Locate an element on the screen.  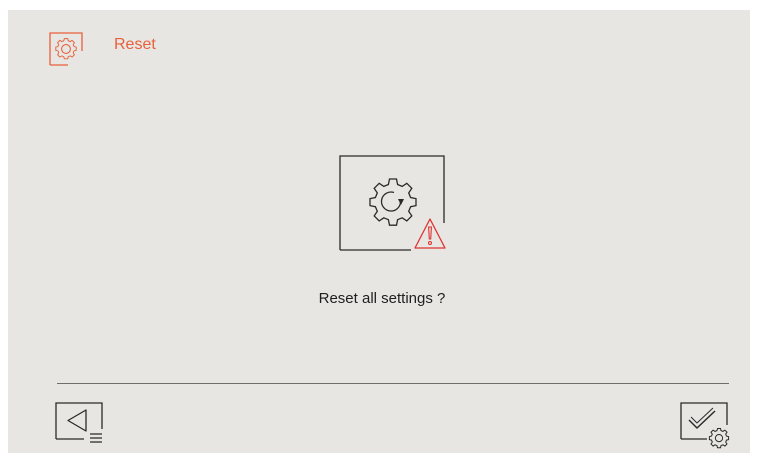
reset-settings-warning-icon is located at coordinates (394, 203).